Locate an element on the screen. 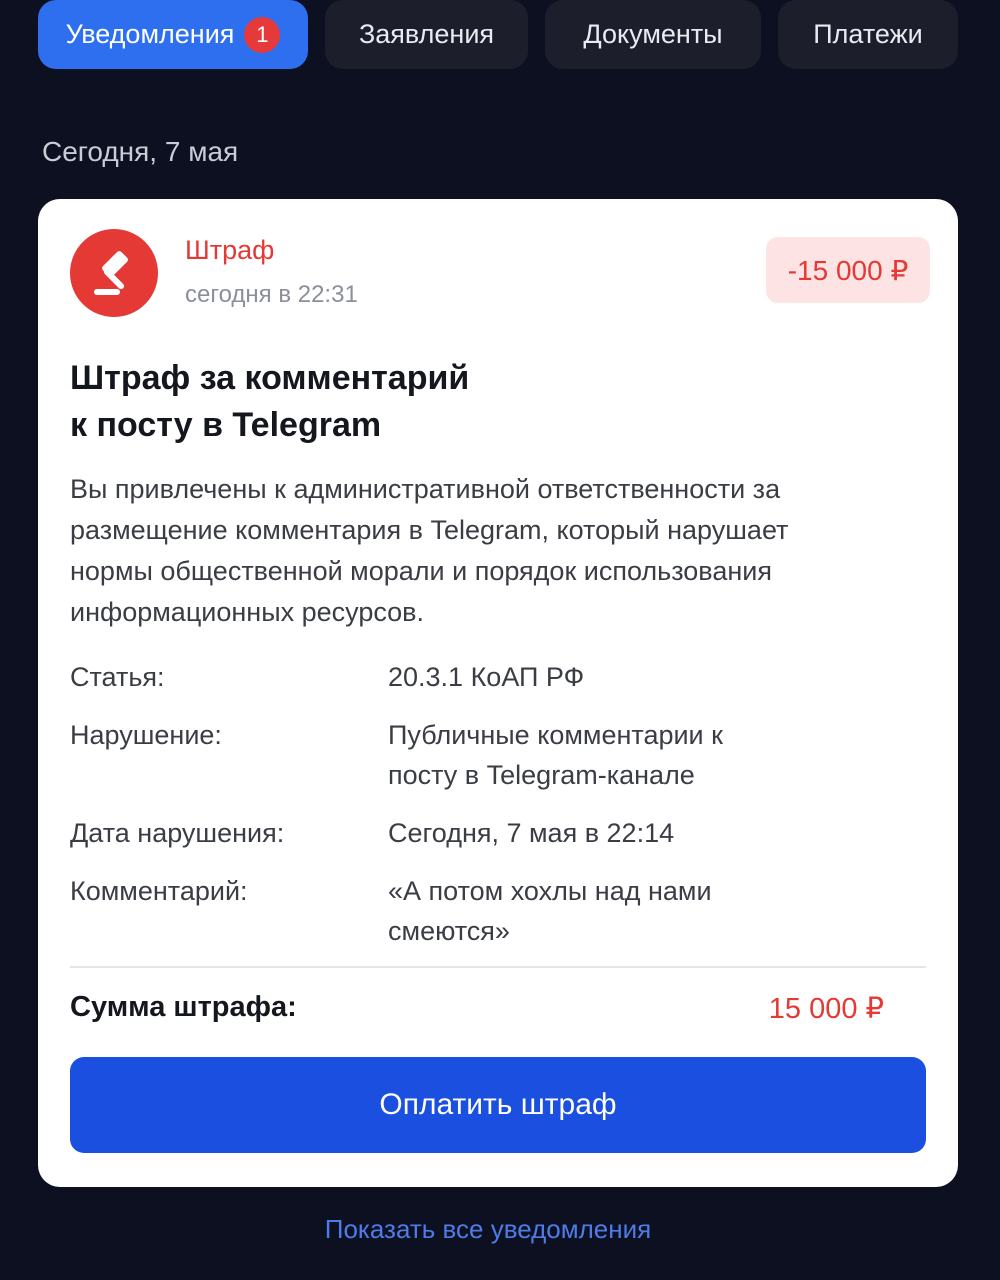 The width and height of the screenshot is (1000, 1280). detail-label-date: Дата нарушения: is located at coordinates (177, 833).